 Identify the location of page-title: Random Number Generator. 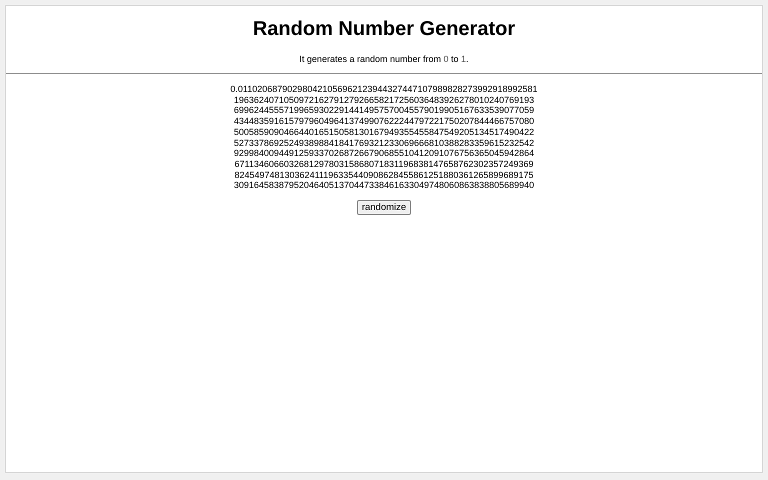
(384, 29).